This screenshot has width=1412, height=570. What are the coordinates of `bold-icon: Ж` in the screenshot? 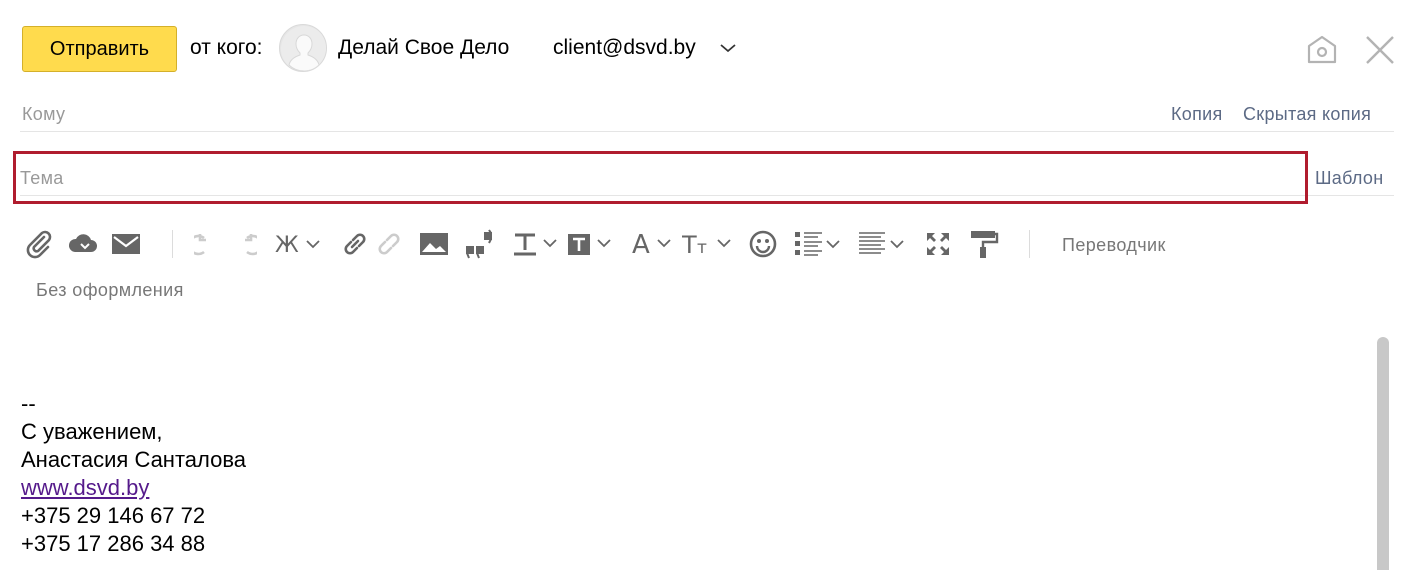 It's located at (300, 244).